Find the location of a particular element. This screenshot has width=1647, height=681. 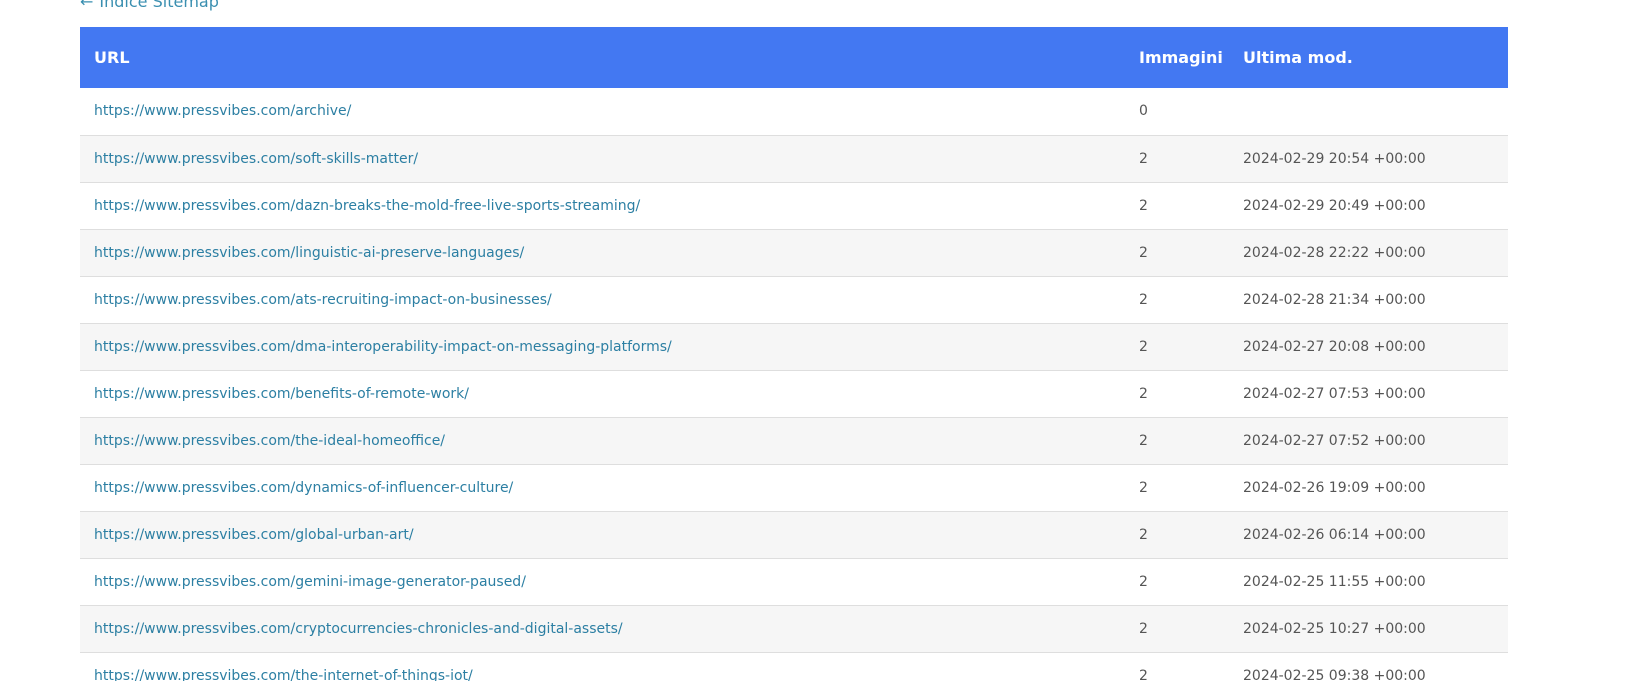

last-modified-cell: 2024-02-25 10:27 +00:00 is located at coordinates (1334, 628).